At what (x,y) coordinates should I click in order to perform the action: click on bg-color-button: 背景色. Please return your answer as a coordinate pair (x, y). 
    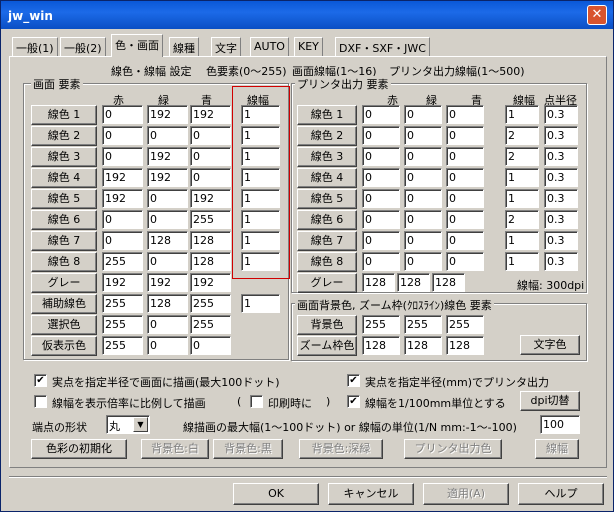
    Looking at the image, I should click on (327, 325).